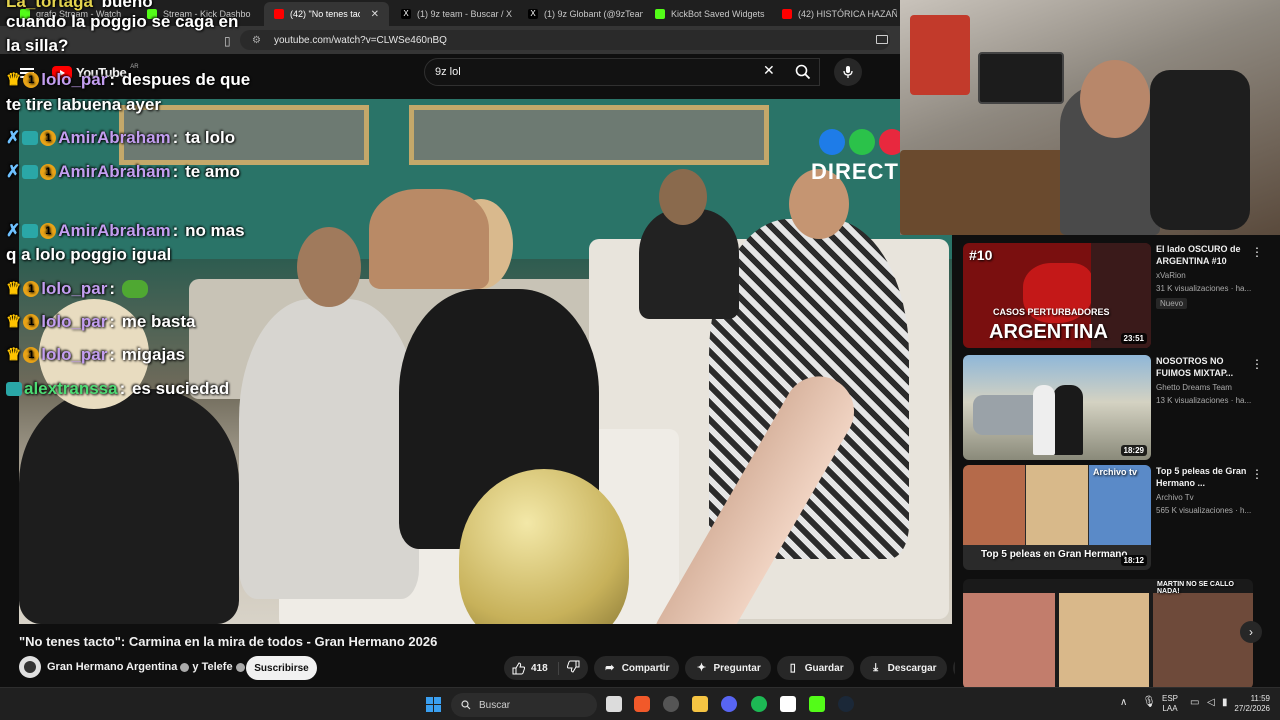  I want to click on steam-icon, so click(846, 704).